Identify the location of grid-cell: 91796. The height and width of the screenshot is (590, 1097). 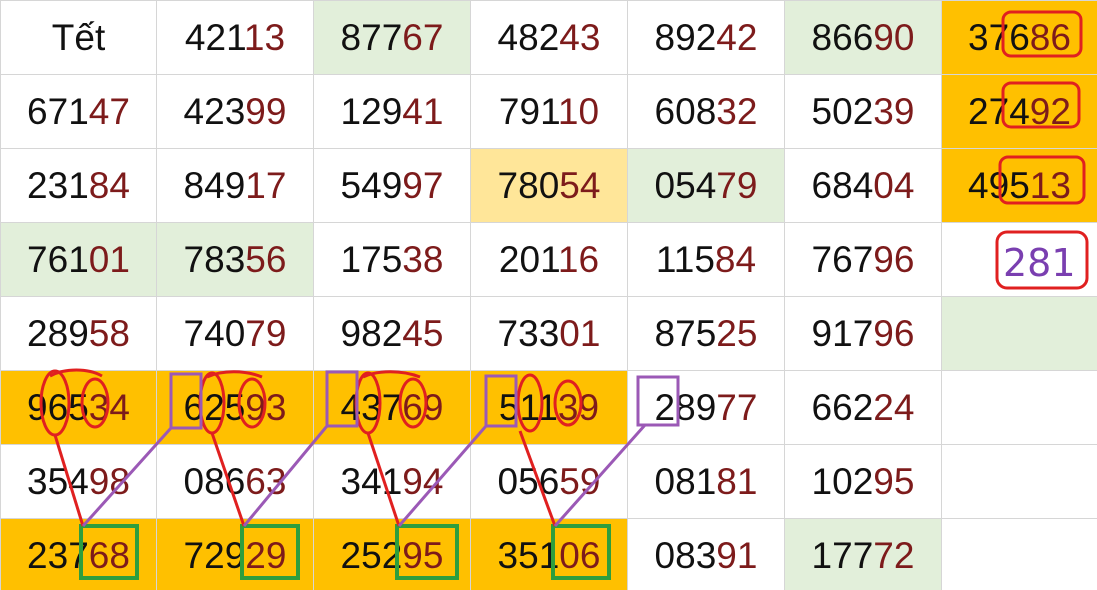
(863, 333).